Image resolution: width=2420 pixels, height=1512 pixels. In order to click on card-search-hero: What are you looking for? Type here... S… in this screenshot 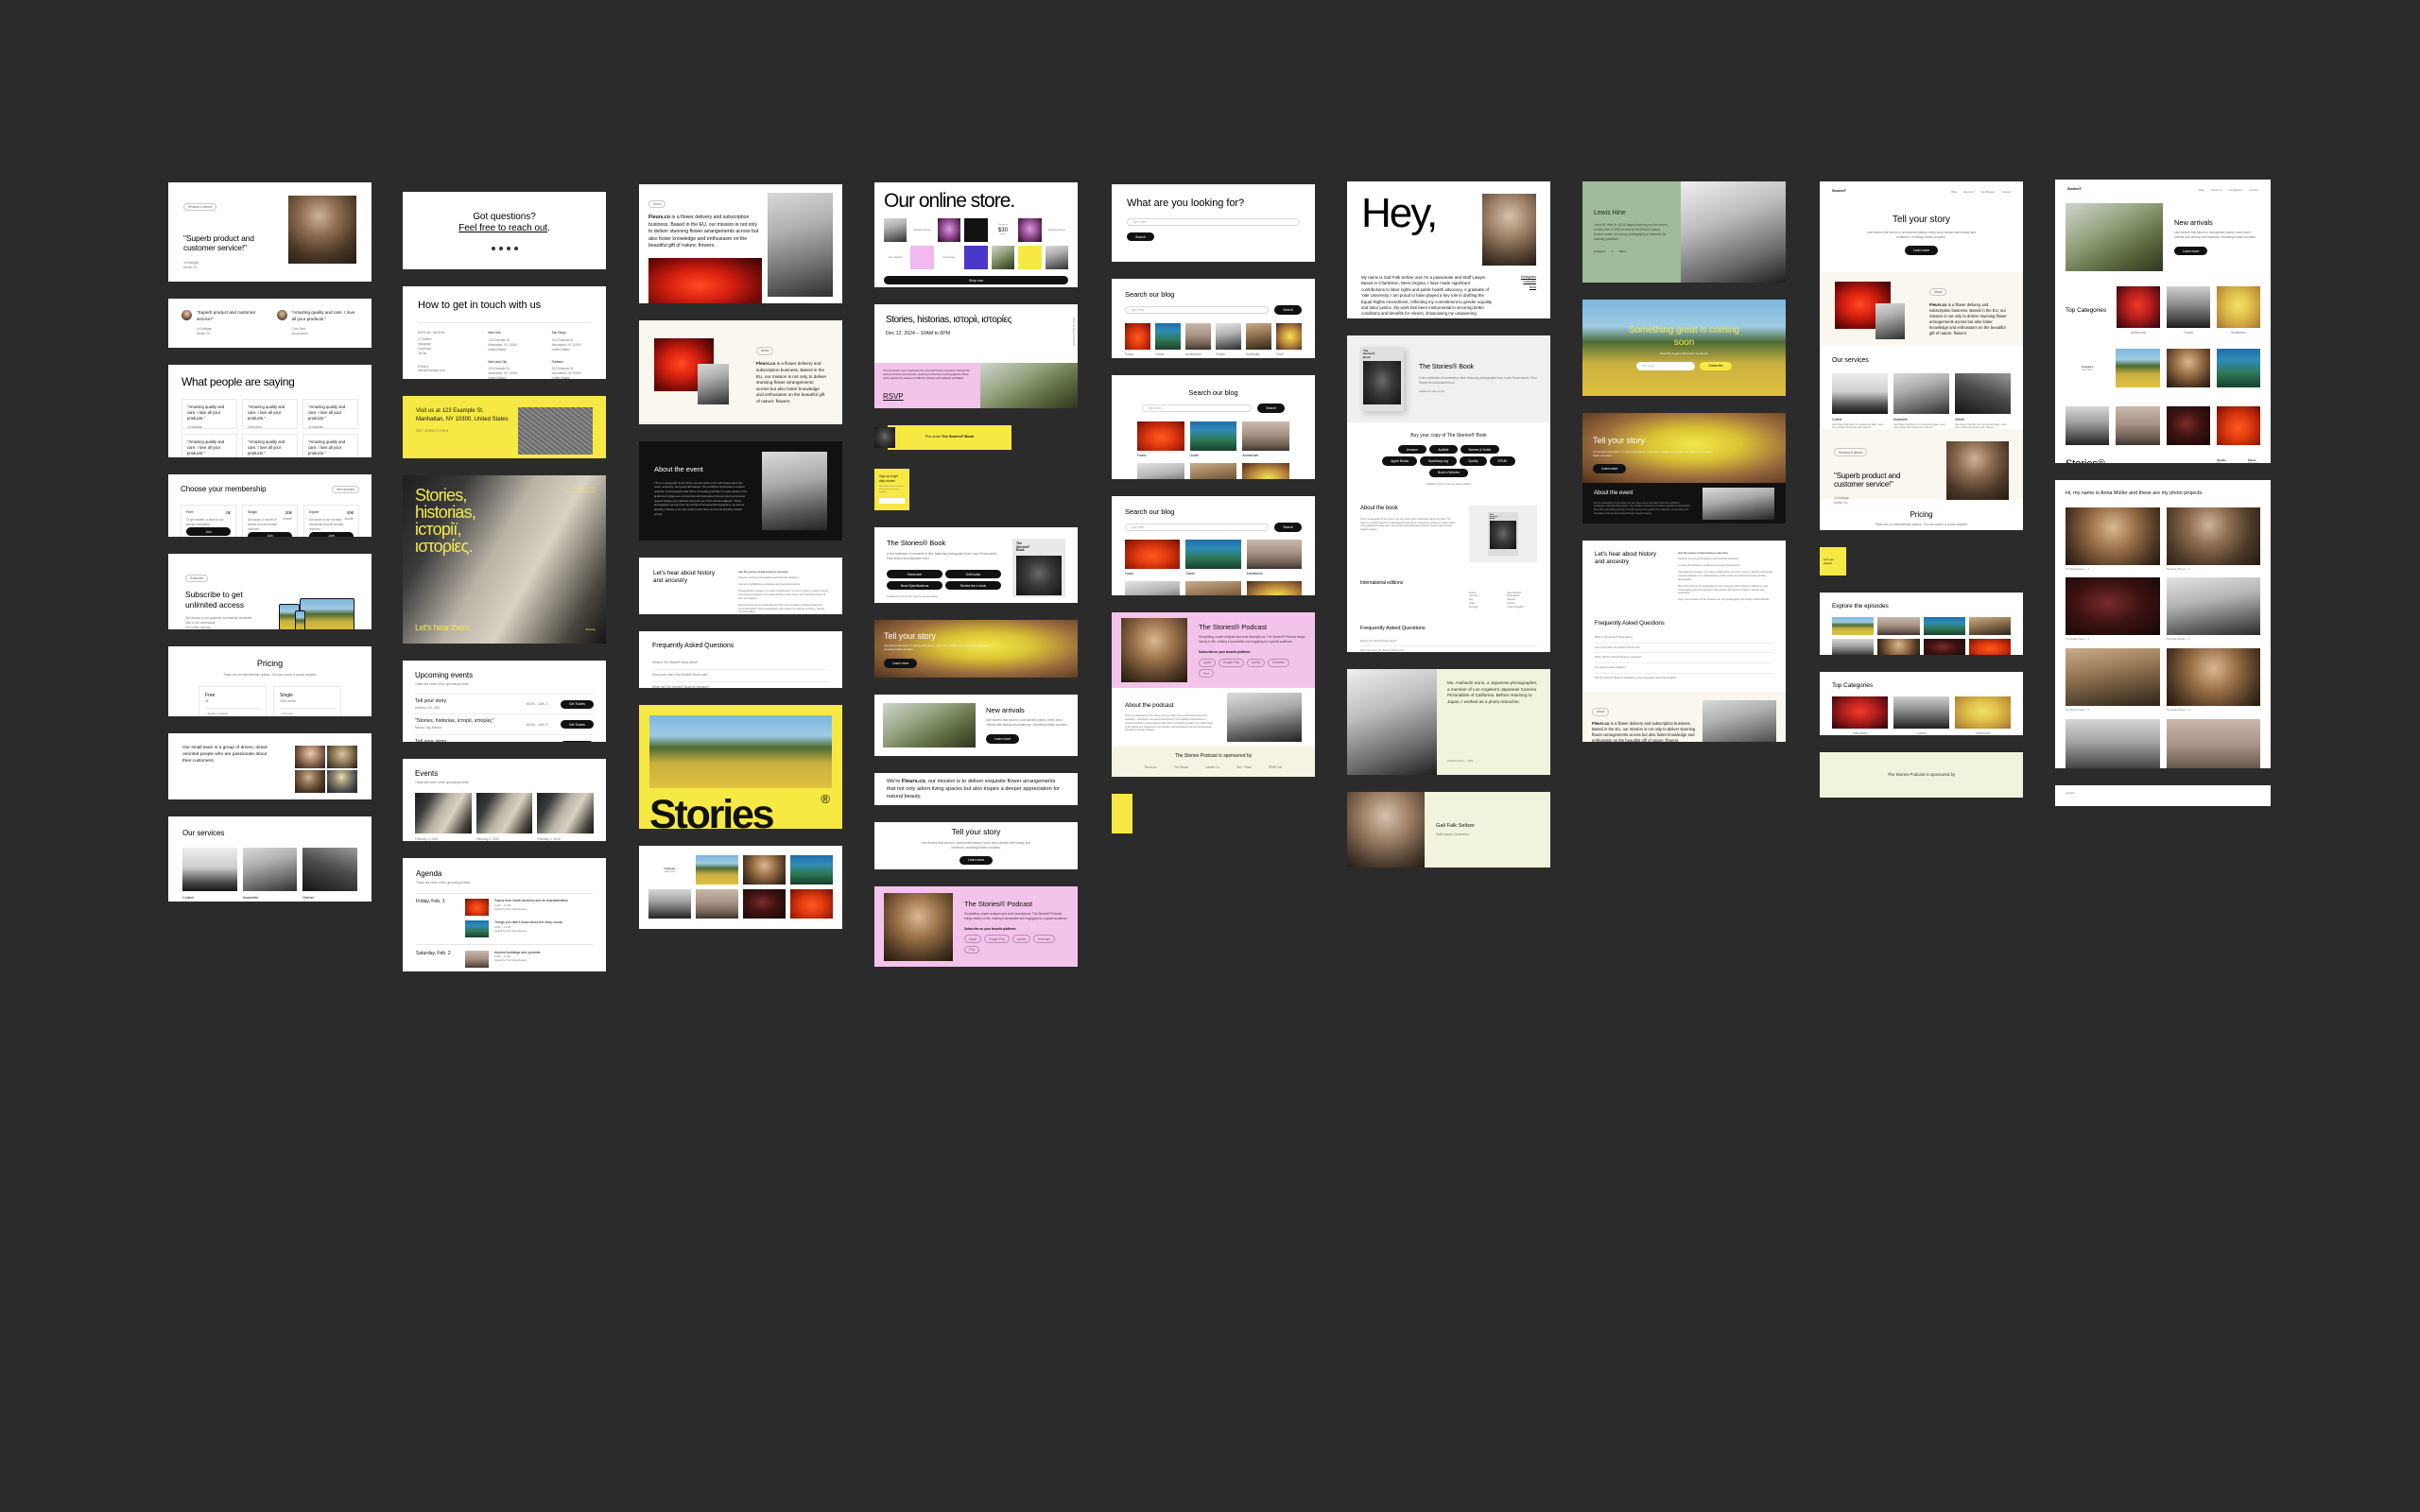, I will do `click(1213, 223)`.